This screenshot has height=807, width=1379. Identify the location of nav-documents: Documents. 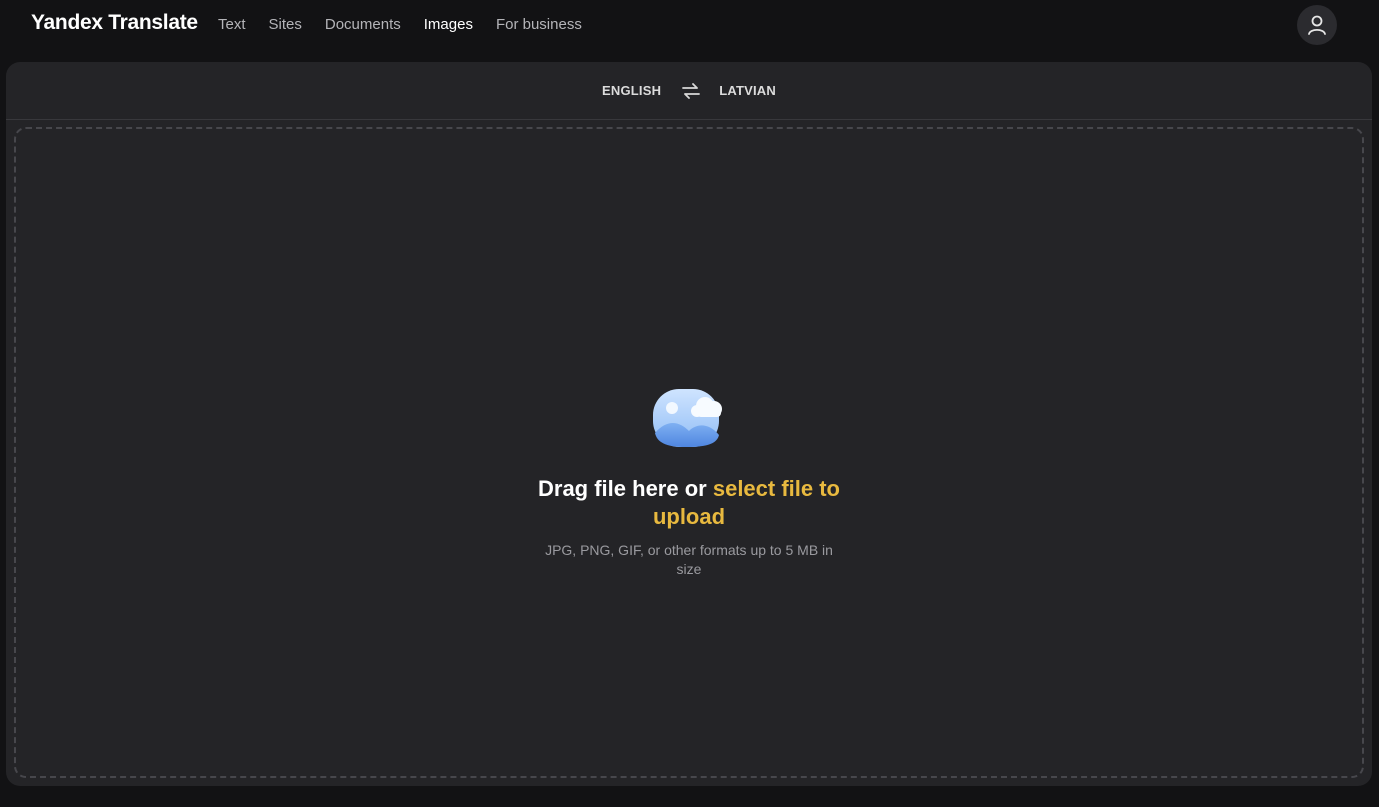
(363, 24).